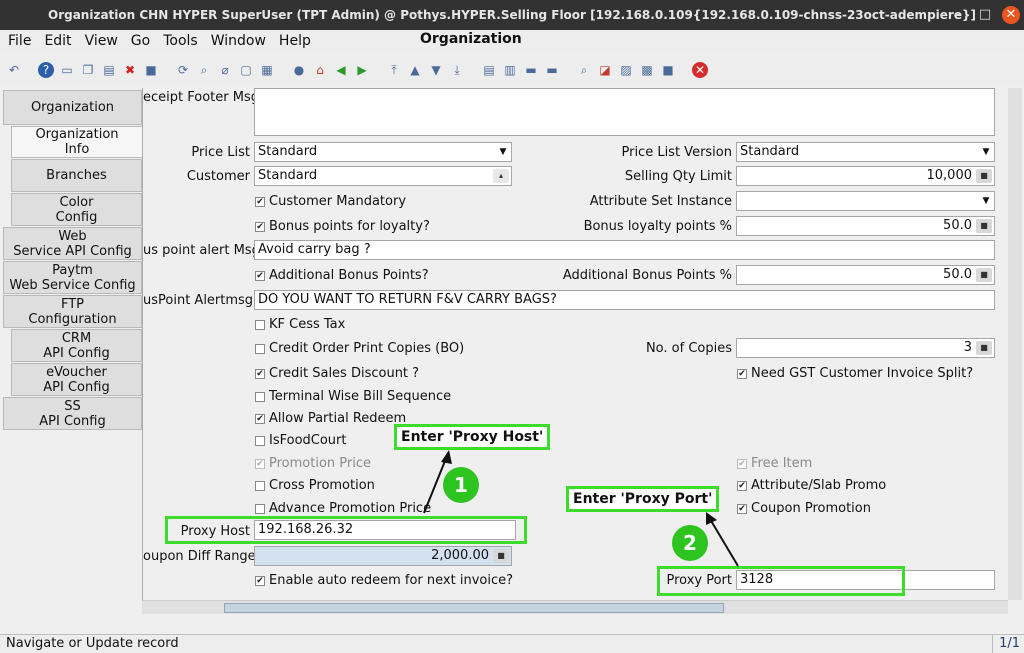 The width and height of the screenshot is (1024, 653). What do you see at coordinates (92, 643) in the screenshot?
I see `status-message: Navigate or Update record` at bounding box center [92, 643].